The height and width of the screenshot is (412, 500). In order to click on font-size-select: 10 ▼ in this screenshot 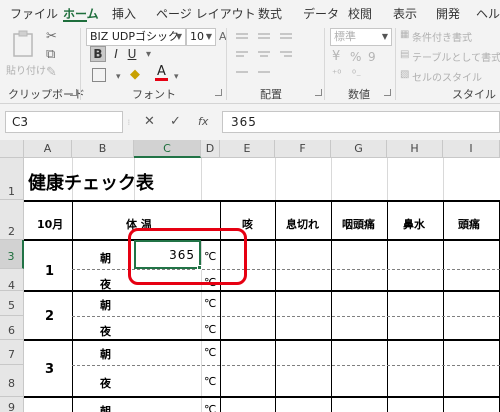, I will do `click(201, 37)`.